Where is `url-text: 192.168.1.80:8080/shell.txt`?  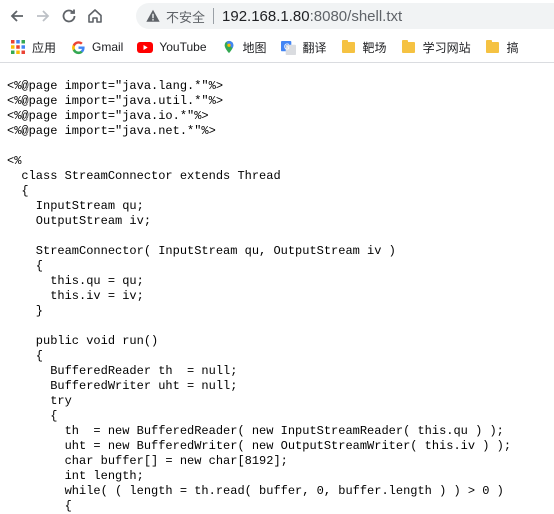 url-text: 192.168.1.80:8080/shell.txt is located at coordinates (312, 16).